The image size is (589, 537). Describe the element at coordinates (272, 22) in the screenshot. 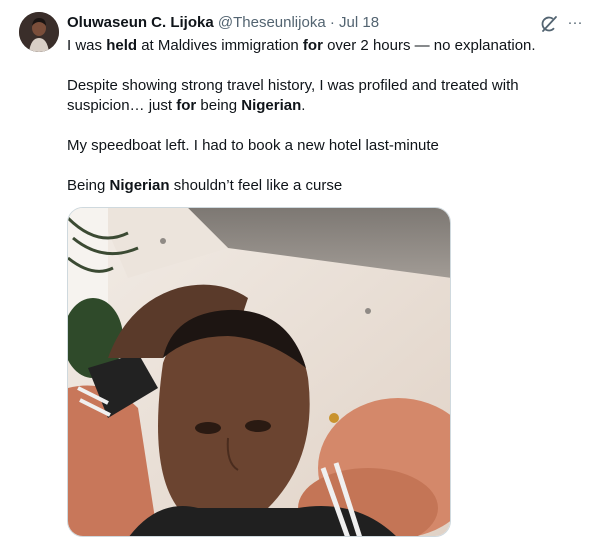

I see `author-handle: @Theseunlijoka` at that location.